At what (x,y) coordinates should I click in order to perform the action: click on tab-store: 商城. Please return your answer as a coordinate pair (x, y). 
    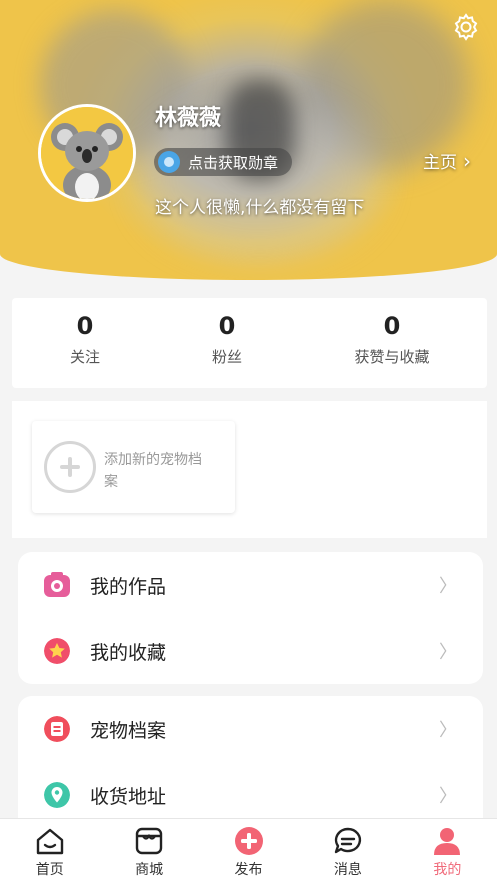
    Looking at the image, I should click on (148, 851).